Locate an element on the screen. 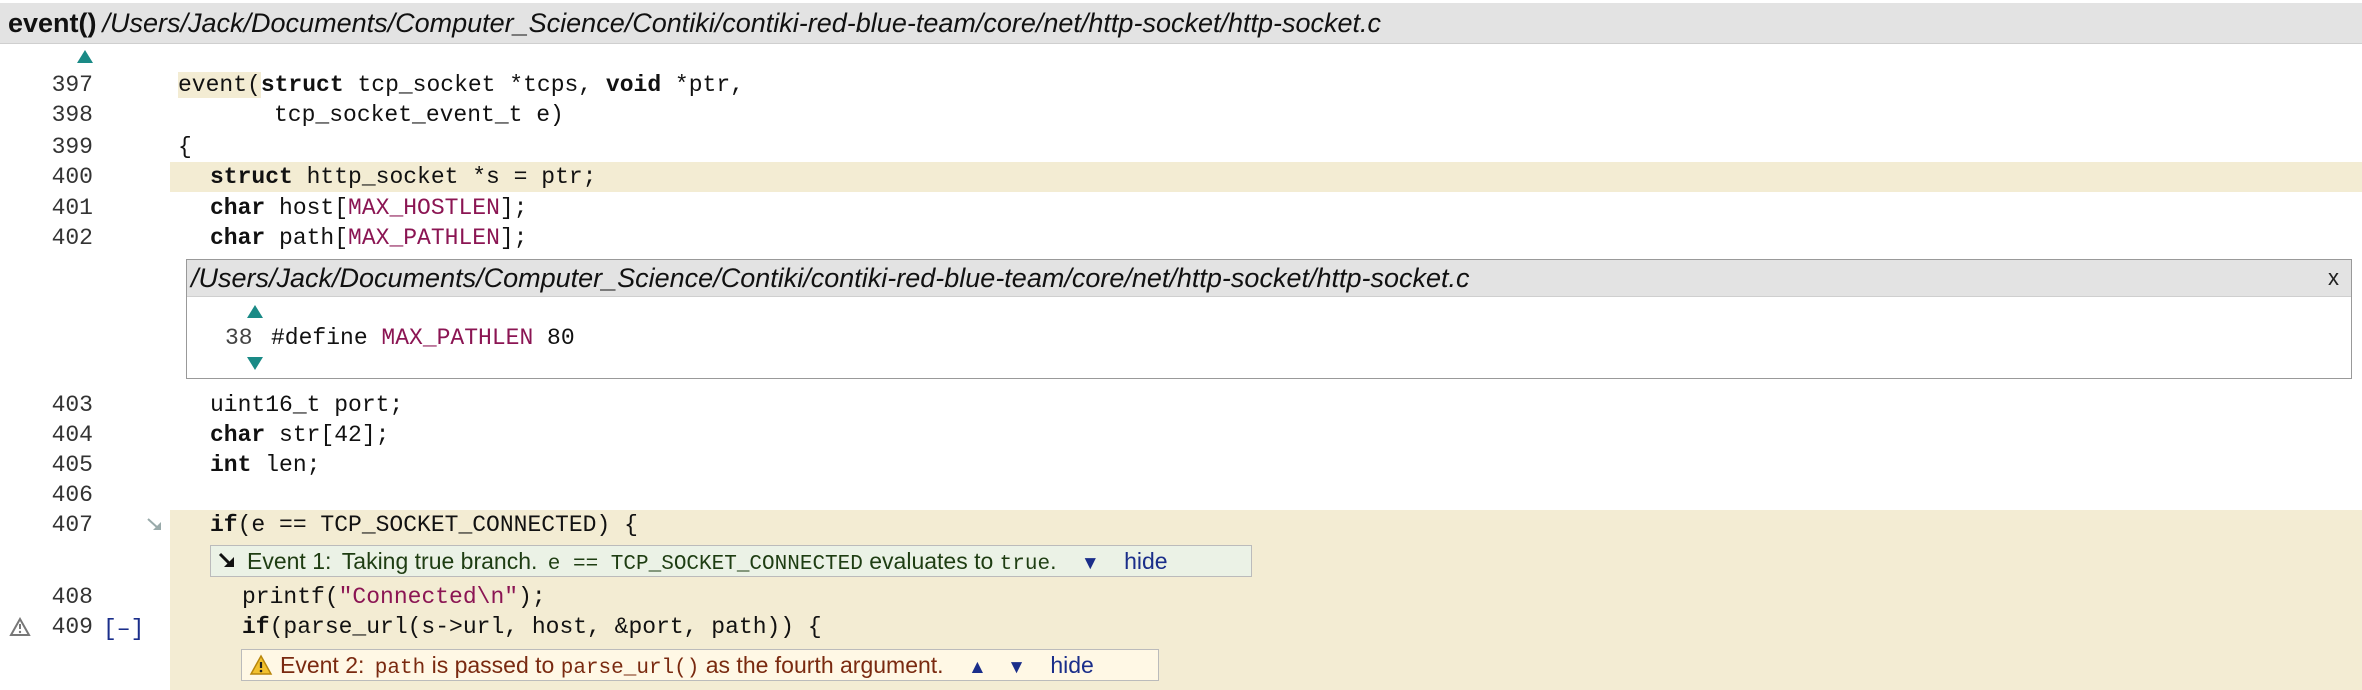  event-code: e == TCP_SOCKET_CONNECTED is located at coordinates (705, 564).